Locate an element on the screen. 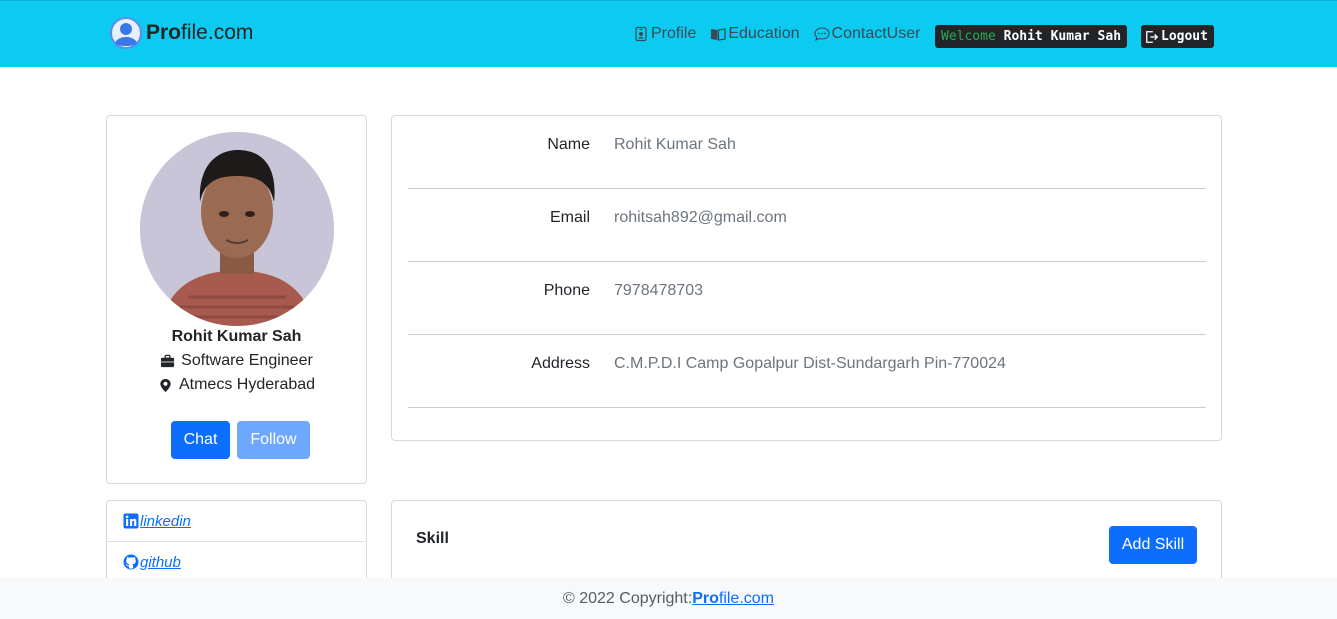  skill-title: Skill is located at coordinates (432, 538).